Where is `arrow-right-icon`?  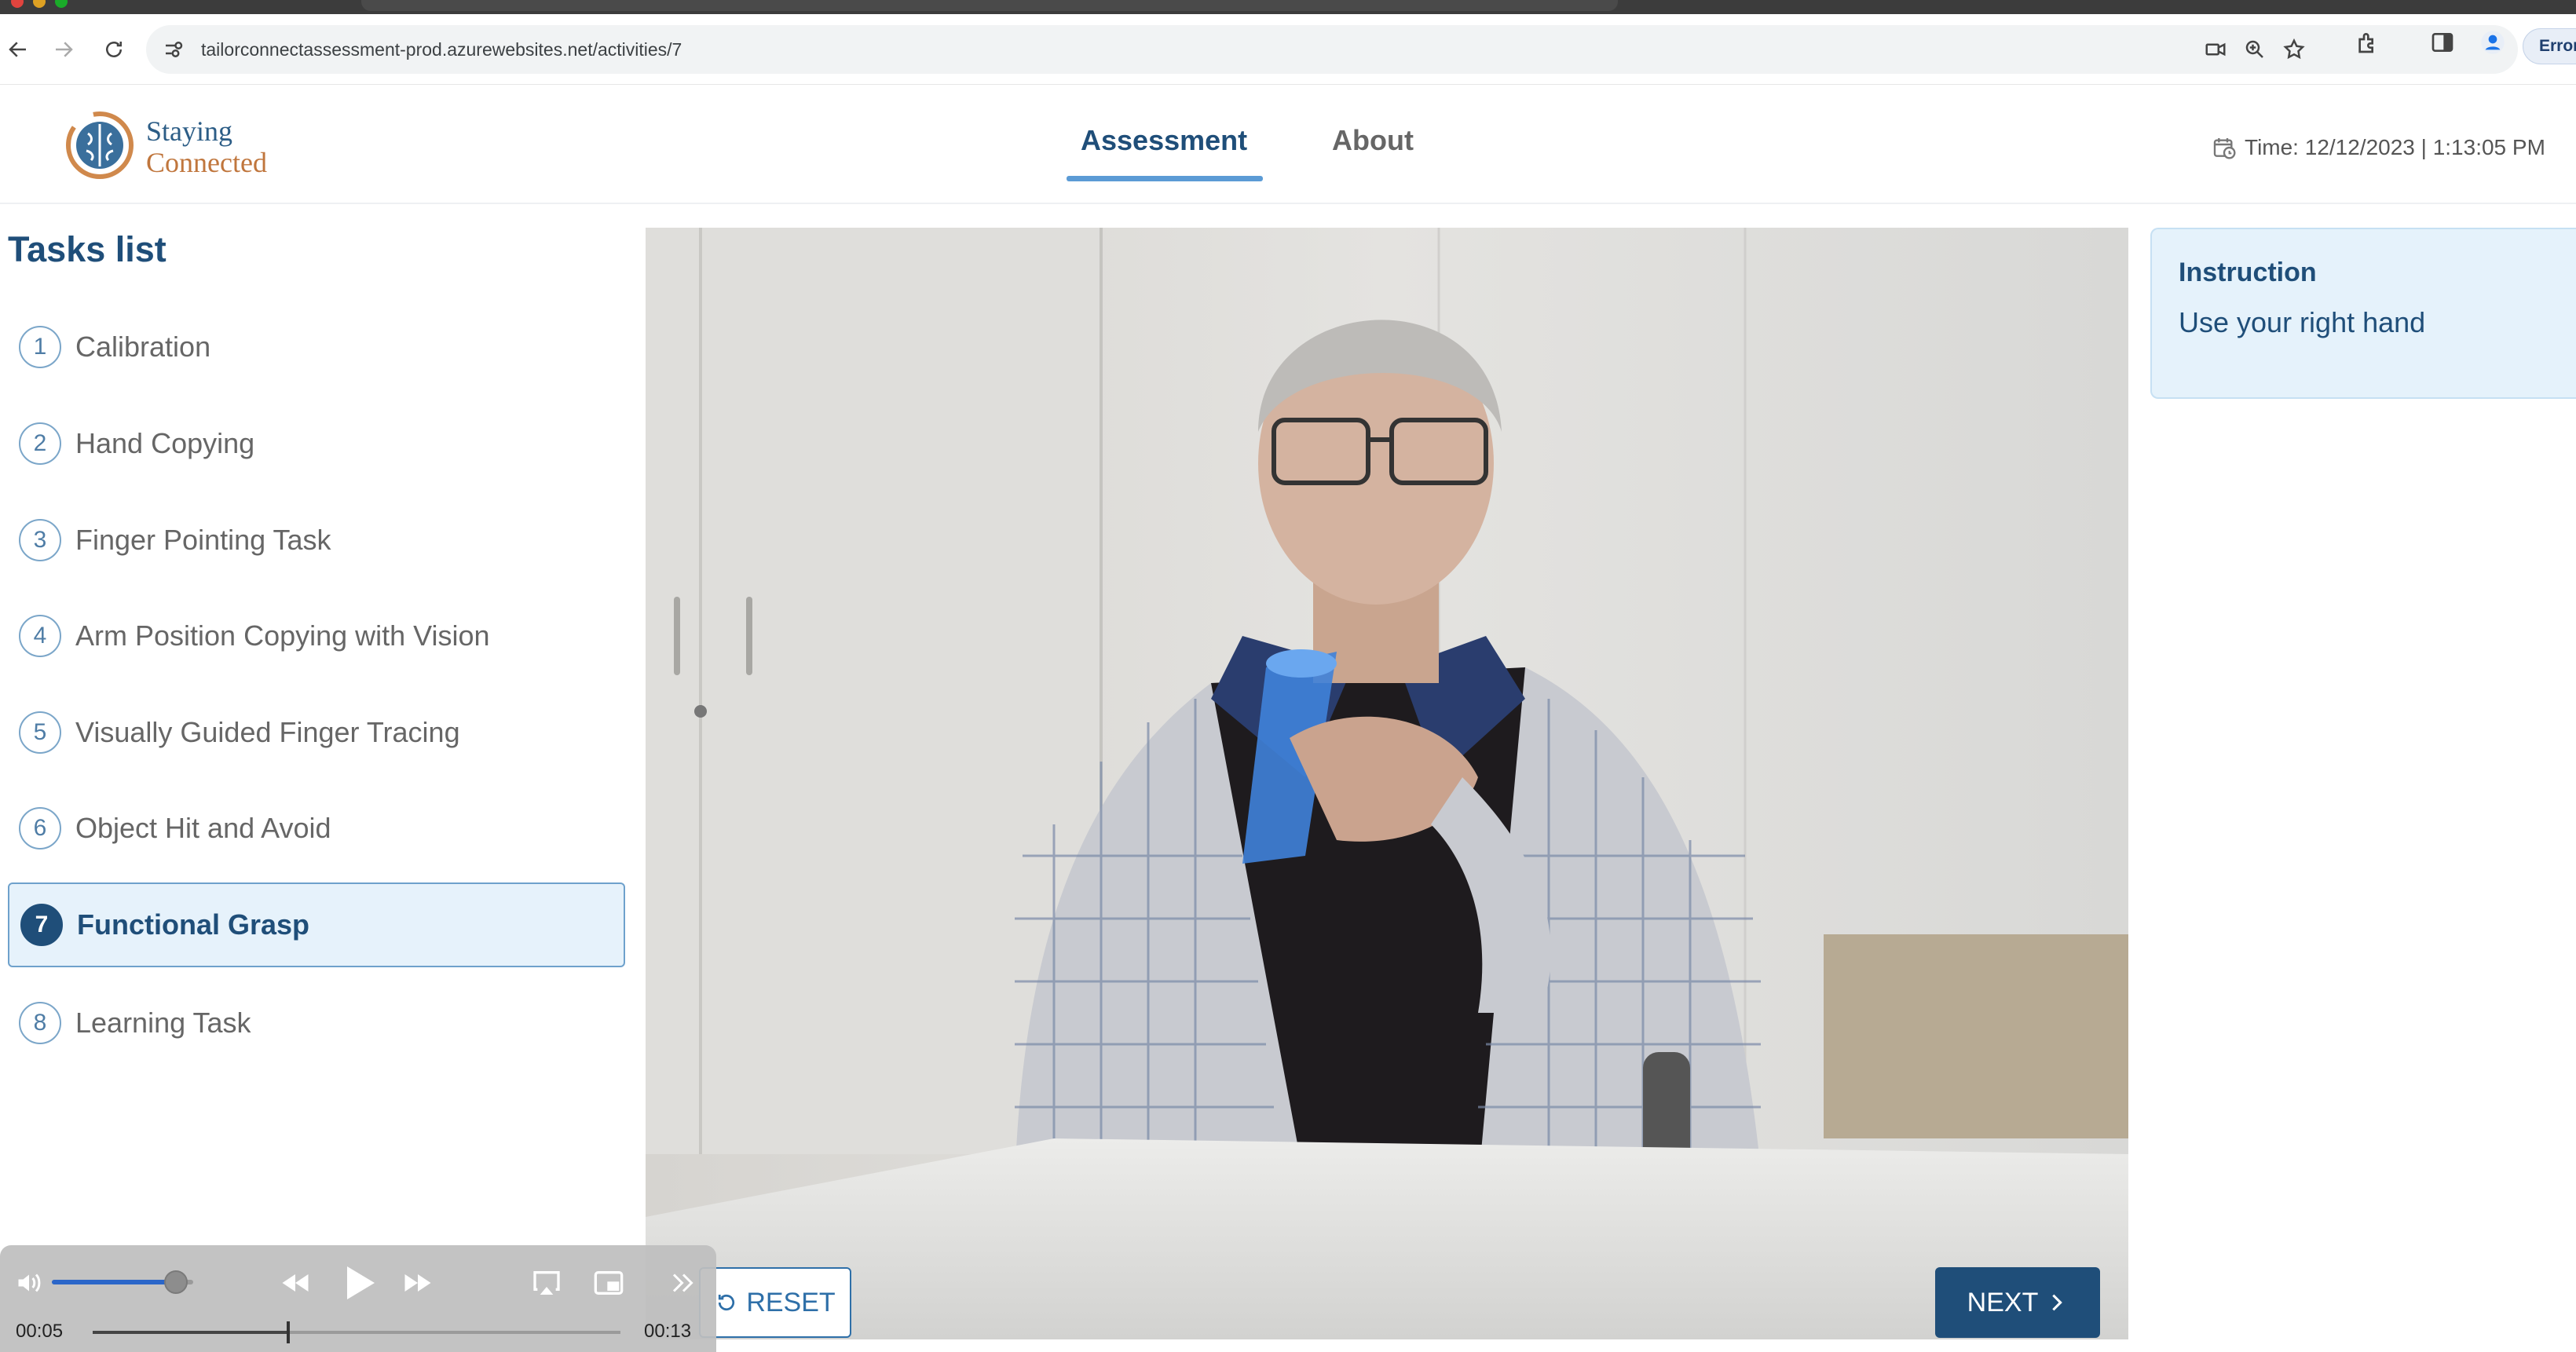 arrow-right-icon is located at coordinates (64, 49).